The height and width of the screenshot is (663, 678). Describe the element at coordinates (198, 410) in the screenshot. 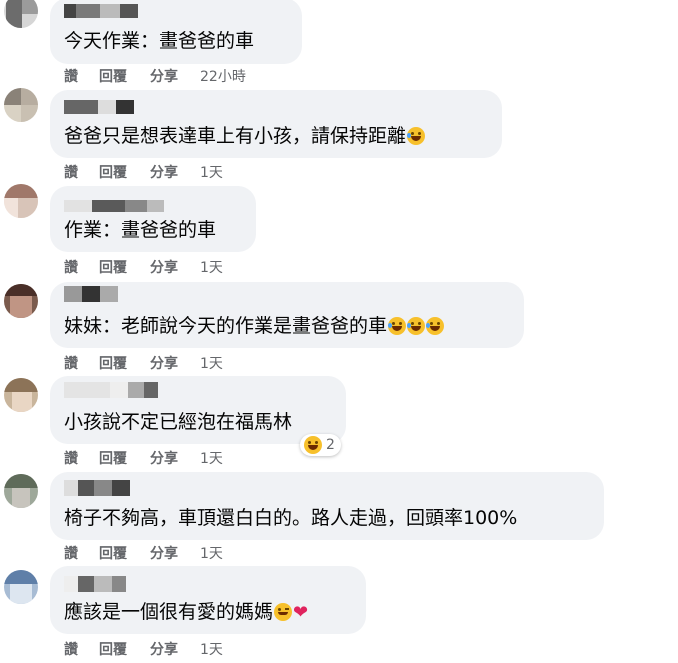

I see `comment-bubble: 小孩說不定已經泡在福馬林` at that location.